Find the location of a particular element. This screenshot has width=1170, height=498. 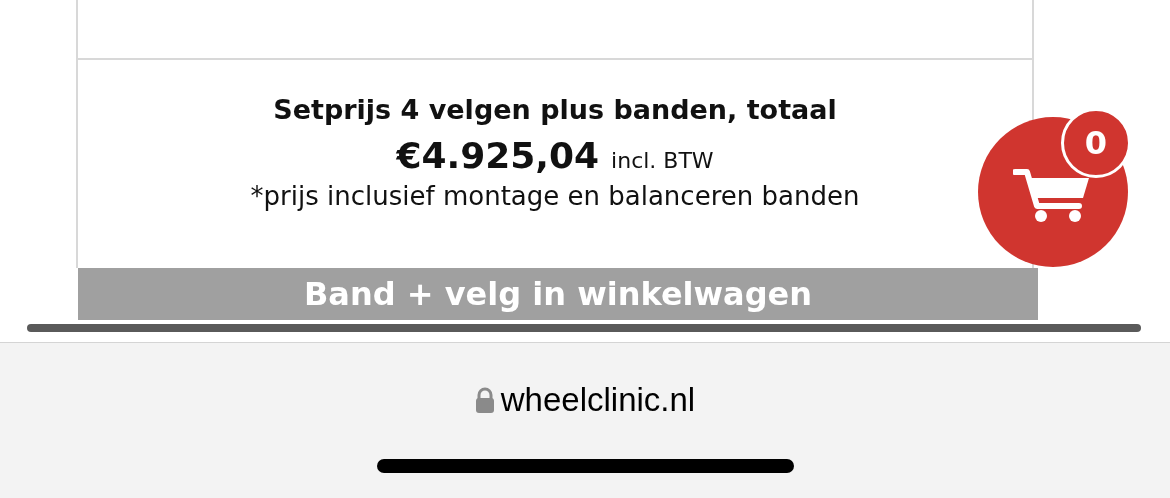

vat-note: incl. BTW is located at coordinates (662, 160).